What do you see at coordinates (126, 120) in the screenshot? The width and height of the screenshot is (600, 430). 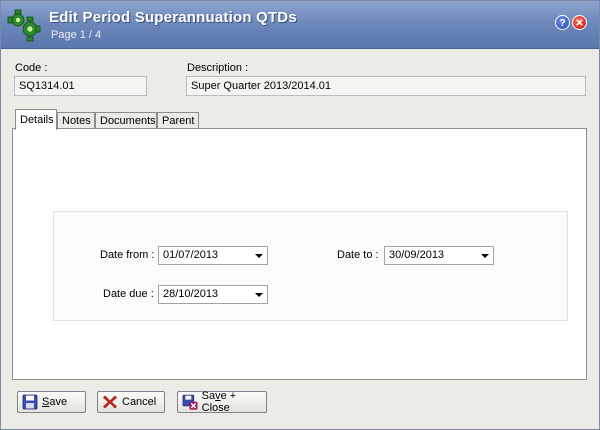 I see `tab-documents: Documents` at bounding box center [126, 120].